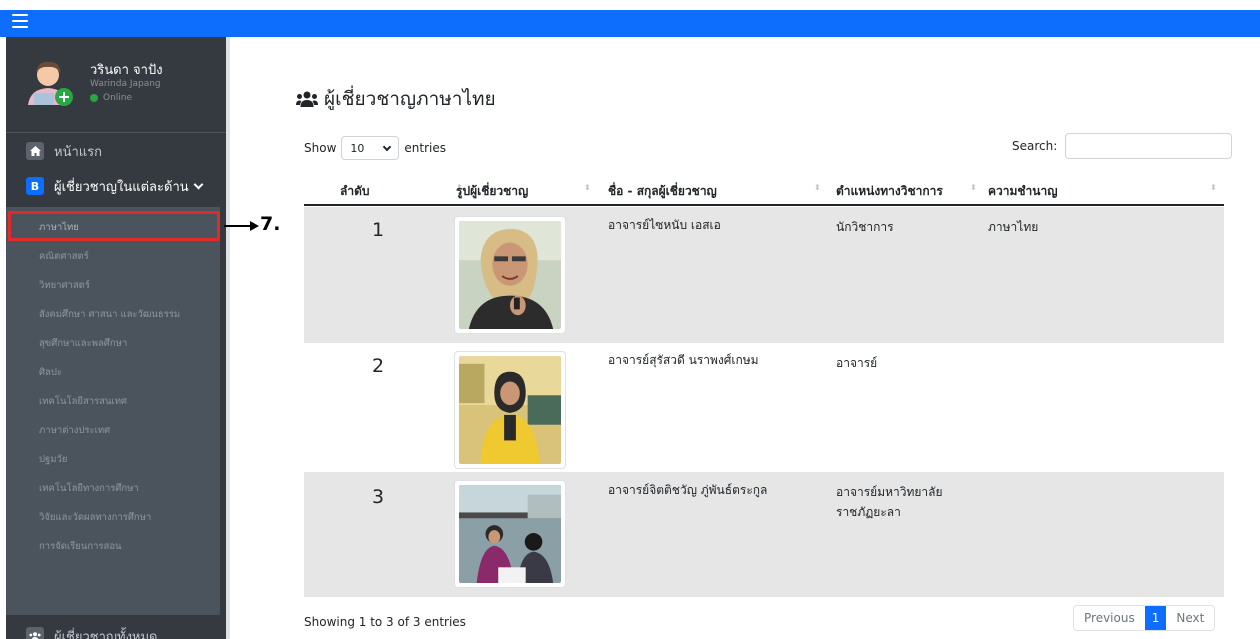  What do you see at coordinates (764, 407) in the screenshot?
I see `table-row: 2 อาจารย์สุรัสวดี นราพงศ์เกษม อาจารย์` at bounding box center [764, 407].